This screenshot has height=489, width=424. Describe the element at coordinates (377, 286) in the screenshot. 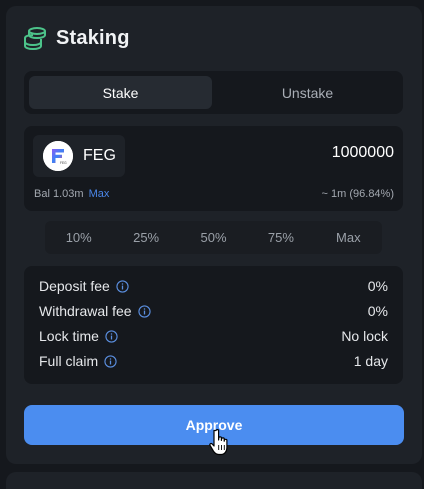

I see `deposit-fee-value: 0%` at that location.